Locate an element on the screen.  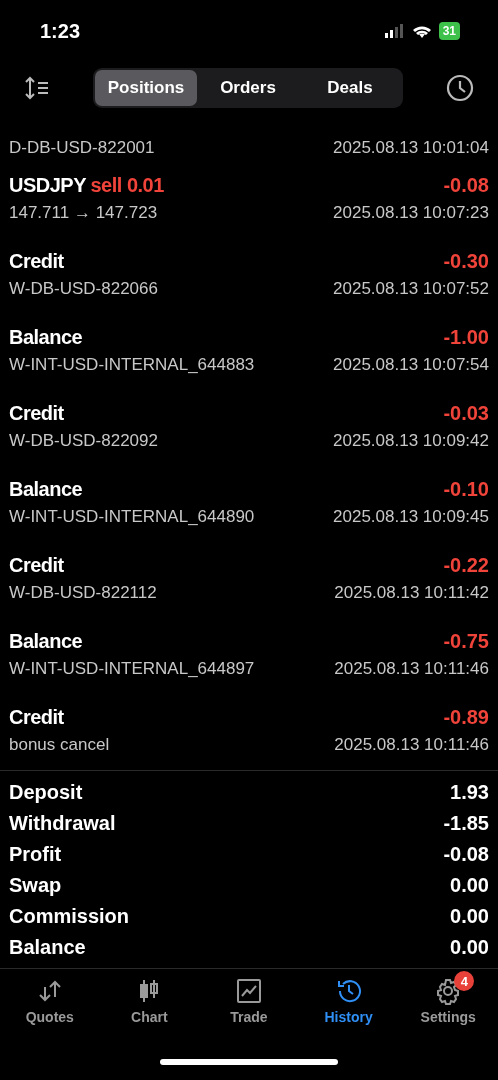
deal-date: 2025.08.13 10:07:54 is located at coordinates (411, 364).